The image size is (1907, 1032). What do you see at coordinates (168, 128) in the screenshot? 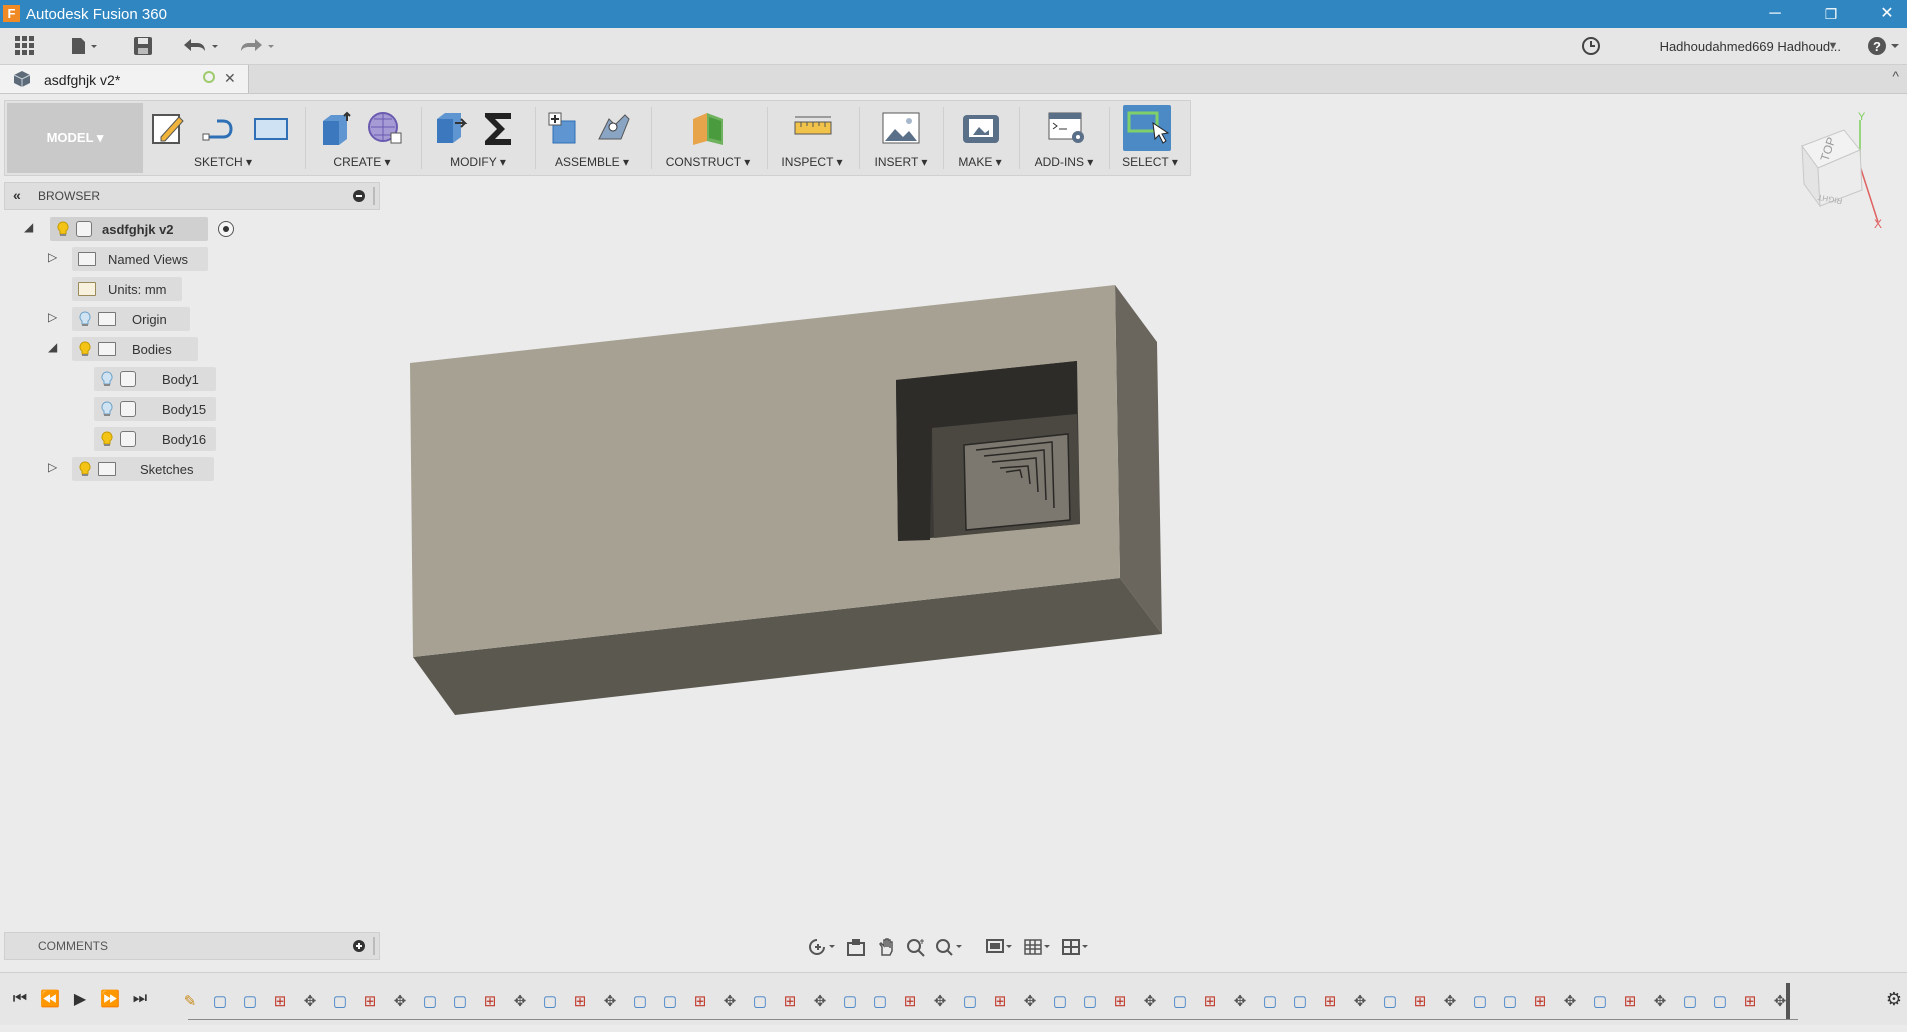
I see `create-sketch-icon` at bounding box center [168, 128].